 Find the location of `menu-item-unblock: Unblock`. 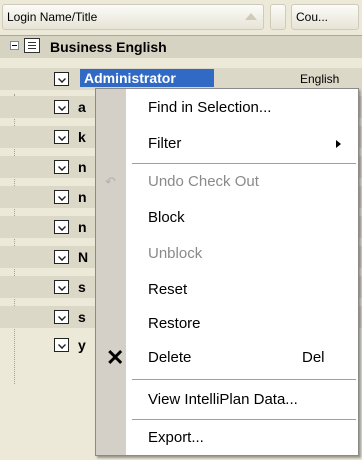

menu-item-unblock: Unblock is located at coordinates (227, 254).